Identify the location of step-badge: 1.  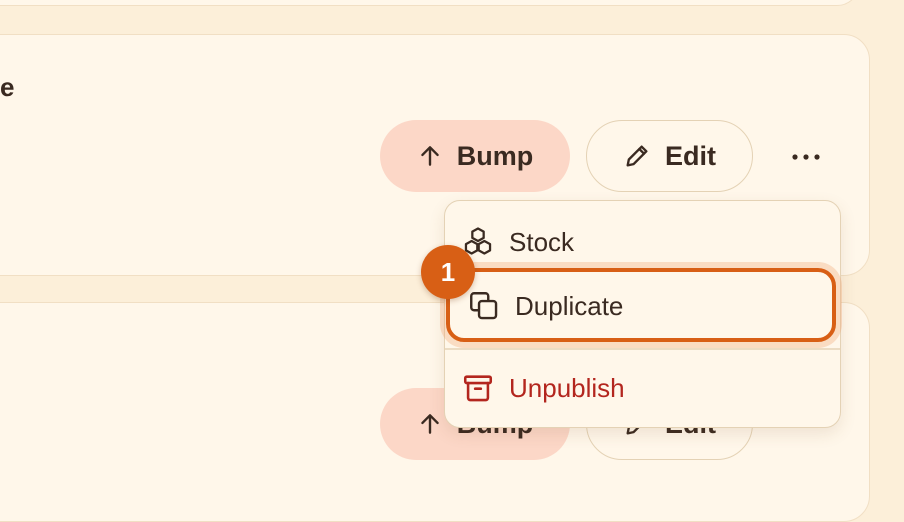
(448, 272).